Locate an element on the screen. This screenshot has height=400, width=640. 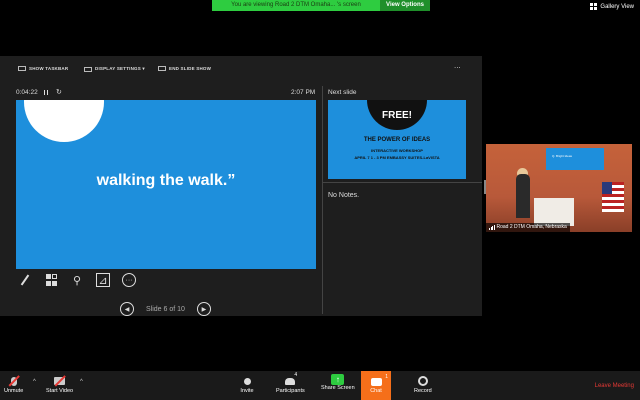
pane-divider is located at coordinates (322, 200).